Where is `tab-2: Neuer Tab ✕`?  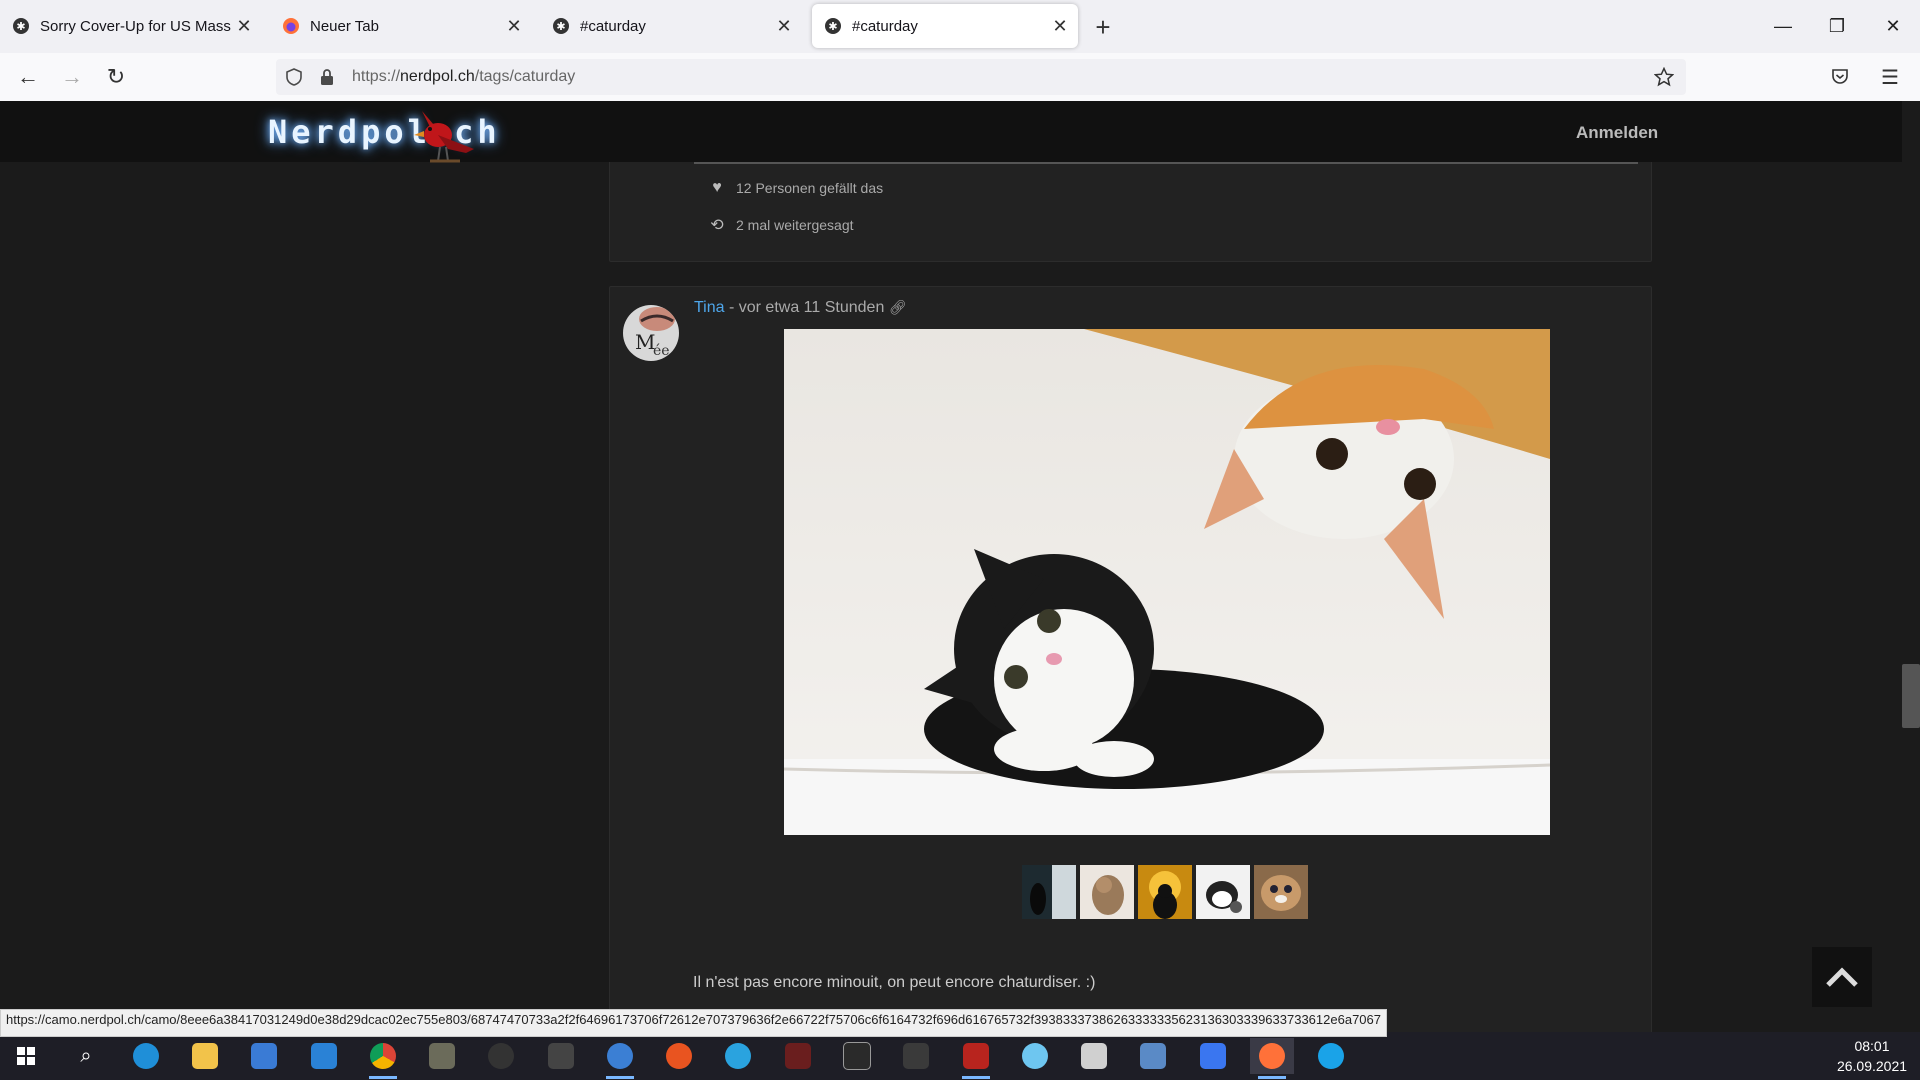
tab-2: Neuer Tab ✕ is located at coordinates (401, 26).